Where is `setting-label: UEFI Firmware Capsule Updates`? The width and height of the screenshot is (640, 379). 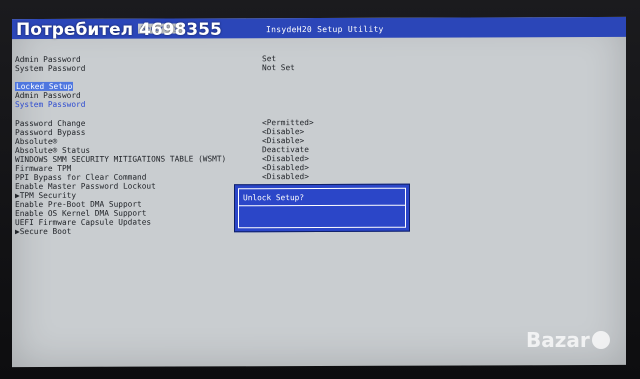 setting-label: UEFI Firmware Capsule Updates is located at coordinates (83, 222).